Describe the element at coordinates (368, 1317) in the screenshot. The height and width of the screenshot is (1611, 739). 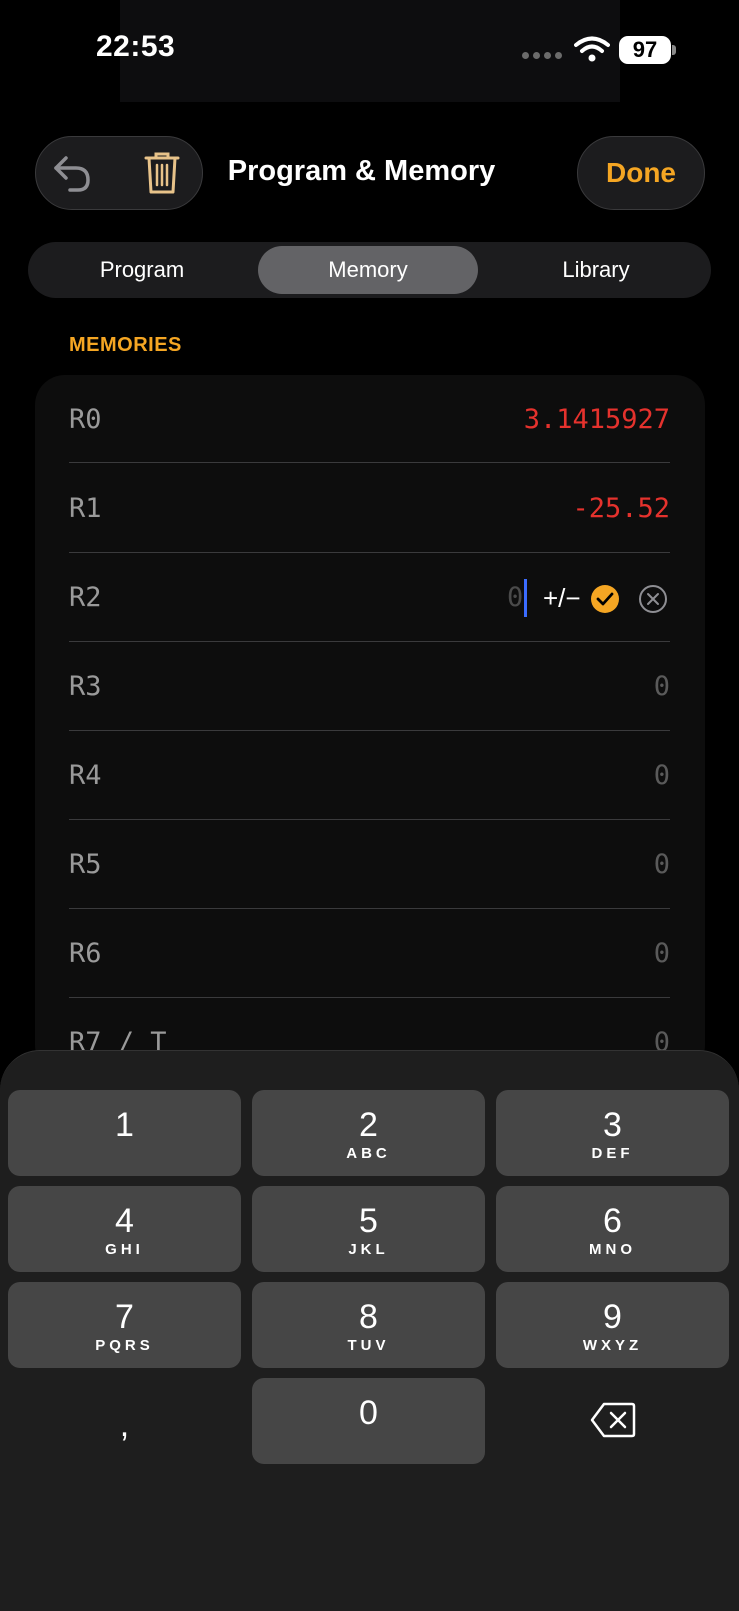
I see `key-digit: 8` at that location.